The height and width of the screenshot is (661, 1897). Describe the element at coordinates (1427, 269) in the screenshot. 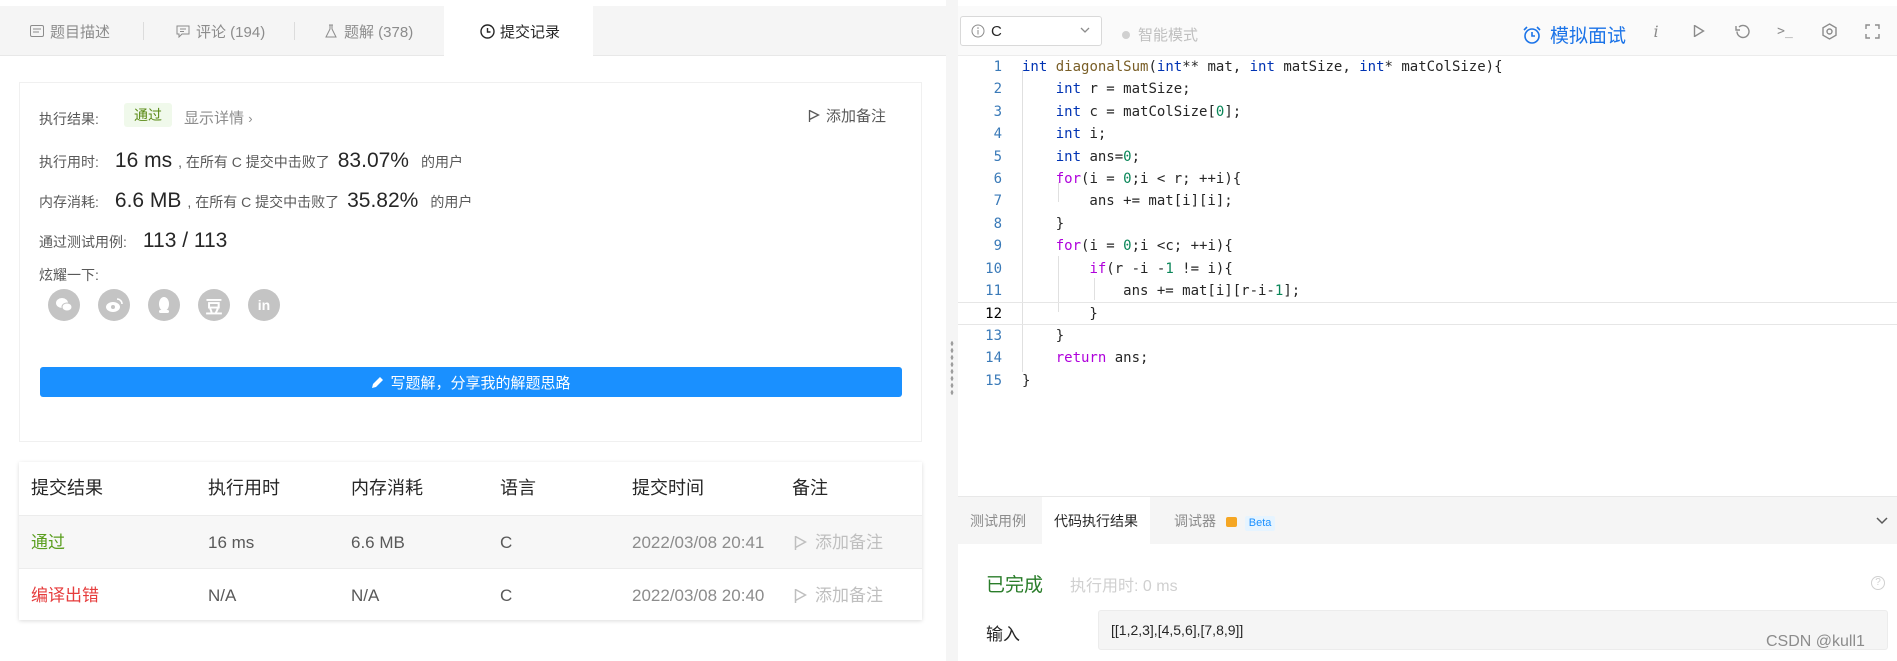

I see `code-line: 10 if(r -i -1 != i){` at that location.